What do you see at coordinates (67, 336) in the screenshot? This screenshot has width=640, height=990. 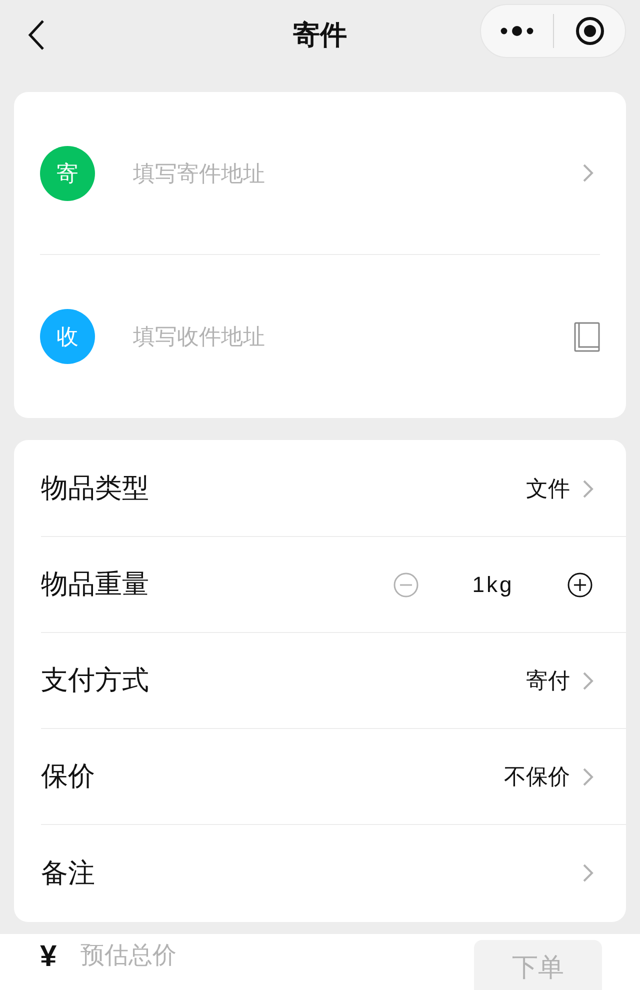 I see `address-badge: 收` at bounding box center [67, 336].